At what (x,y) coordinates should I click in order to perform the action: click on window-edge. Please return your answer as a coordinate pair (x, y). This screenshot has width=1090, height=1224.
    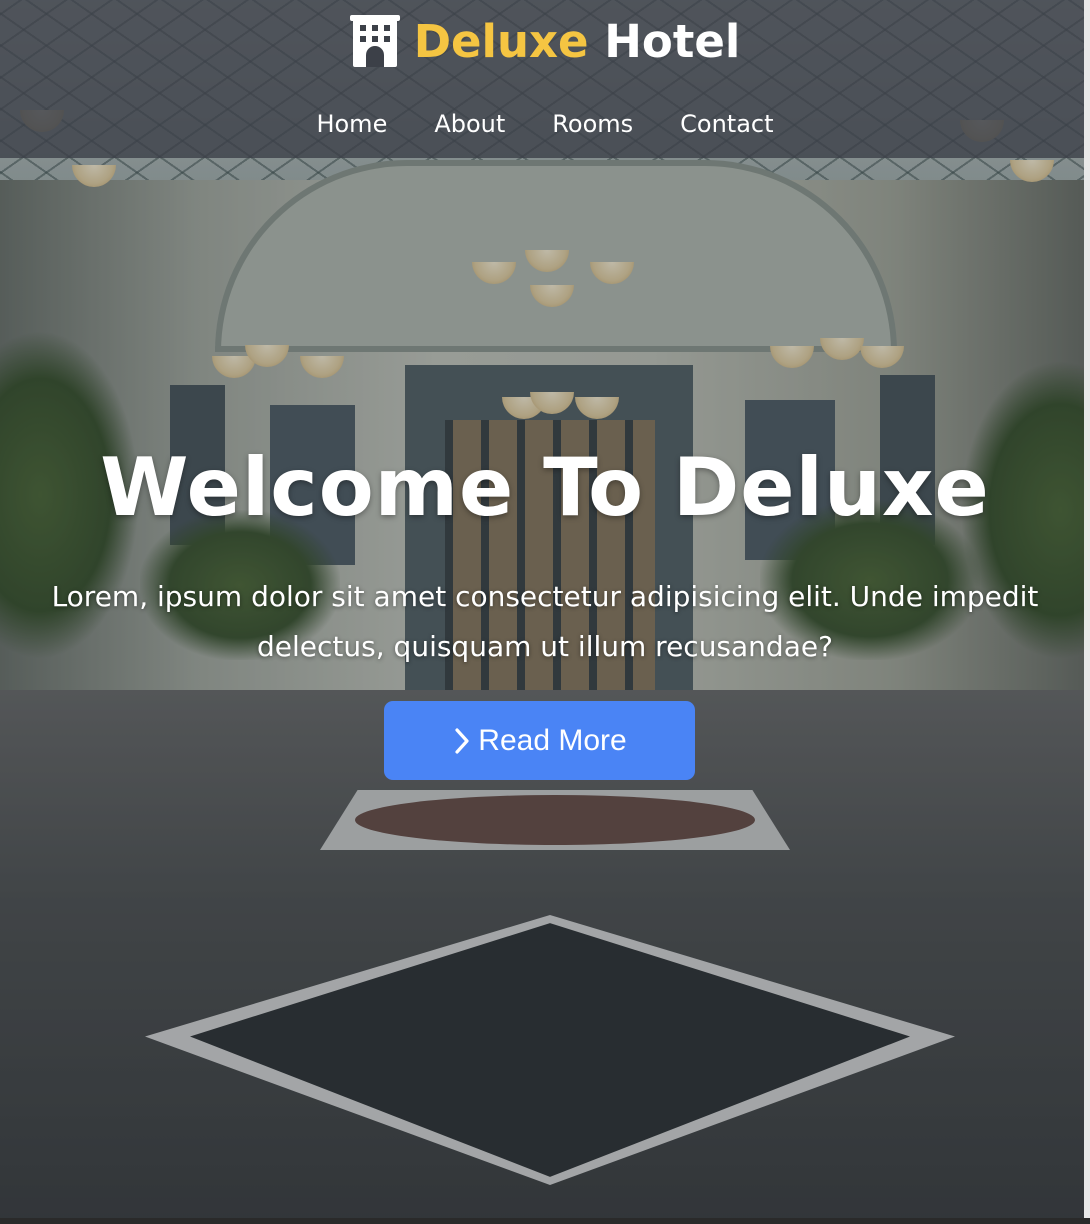
    Looking at the image, I should click on (1087, 612).